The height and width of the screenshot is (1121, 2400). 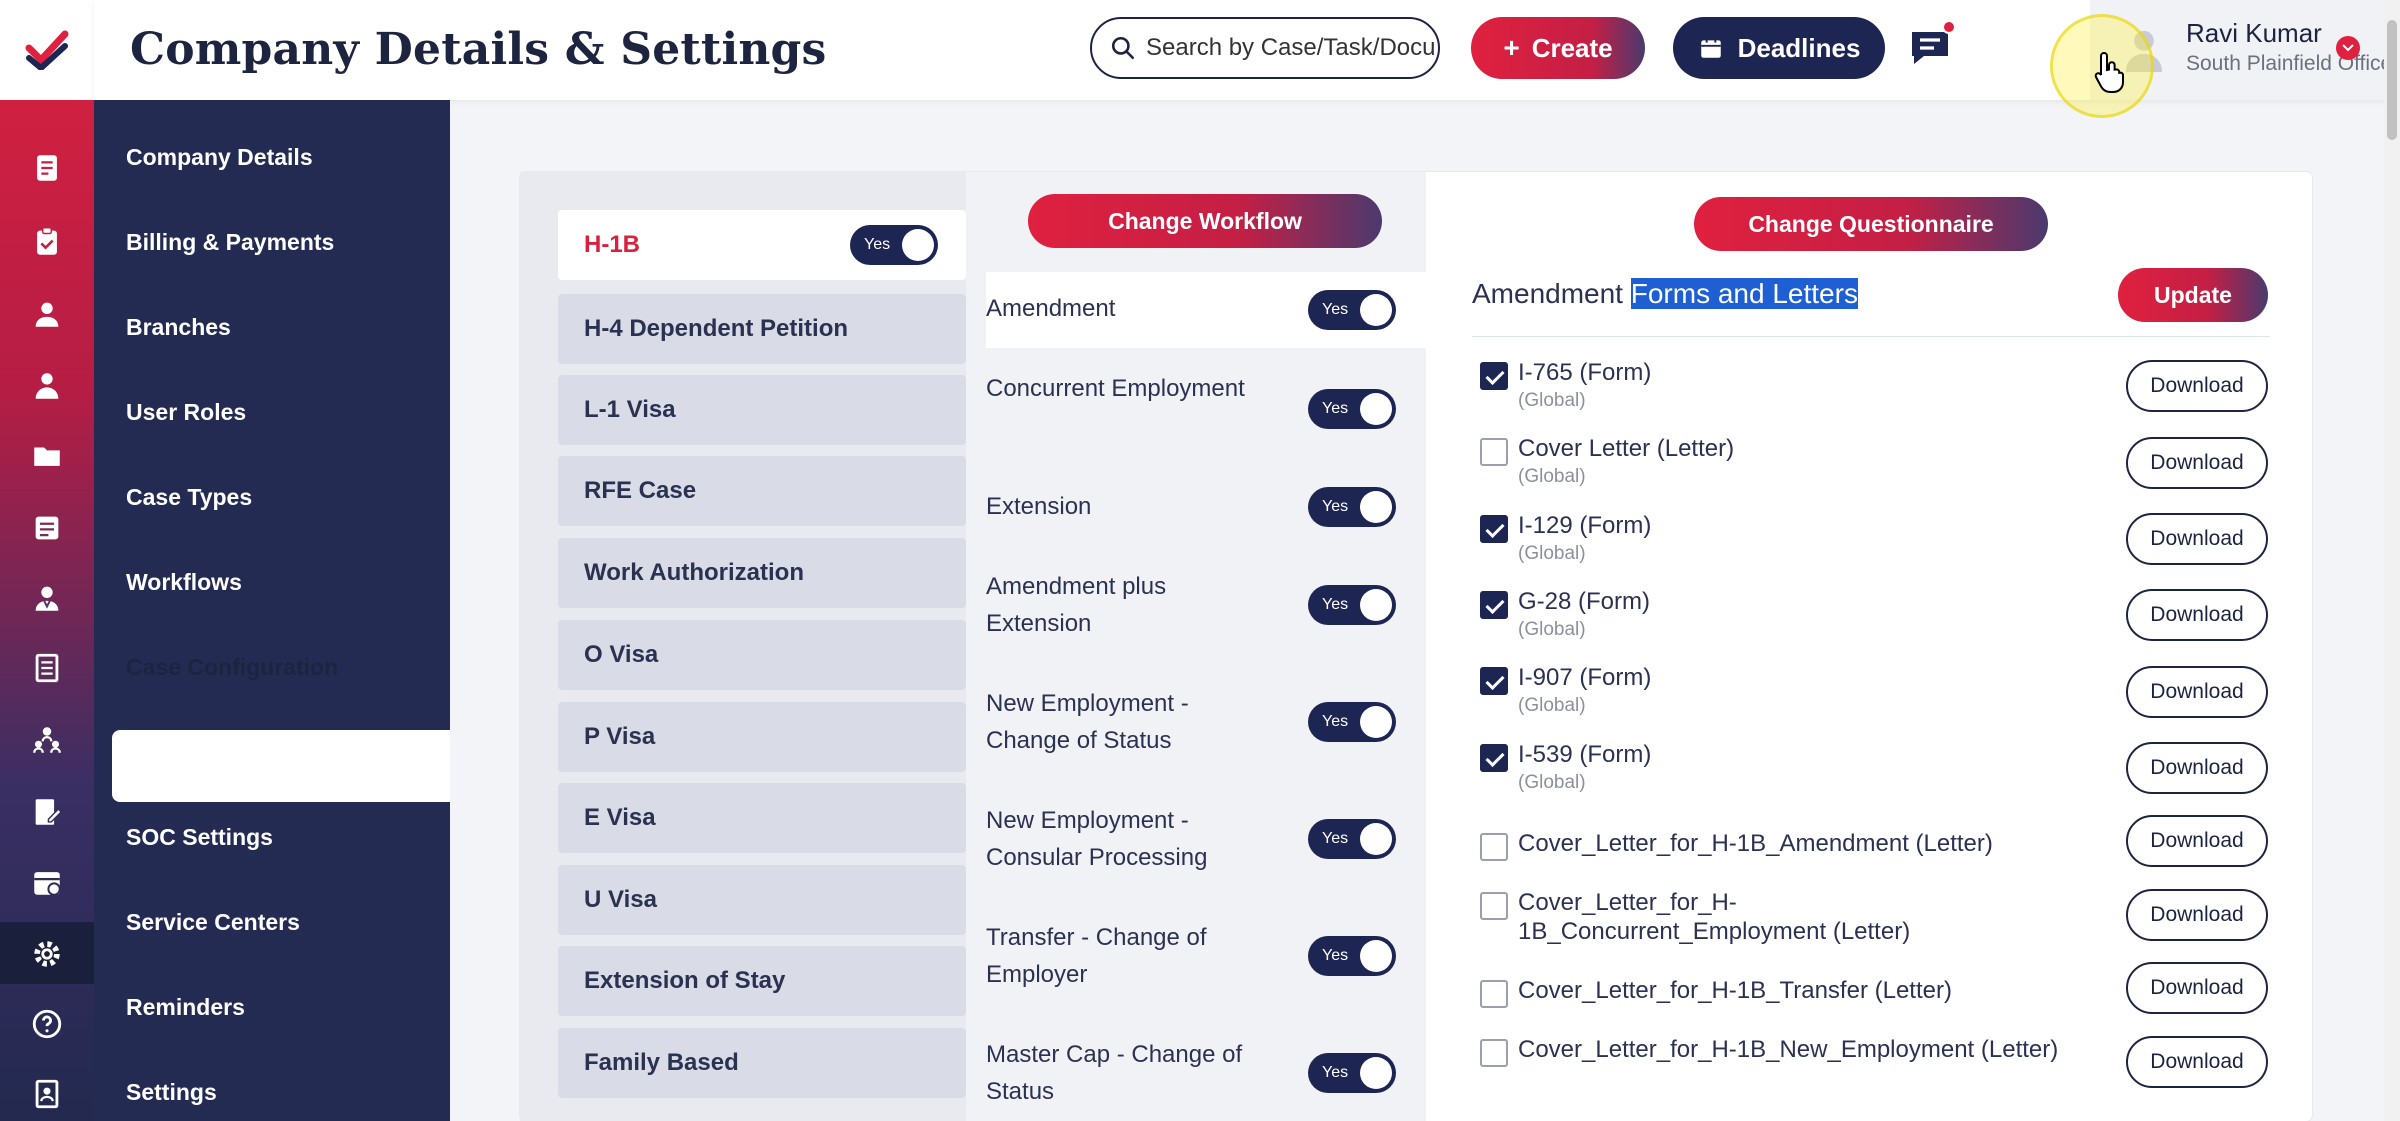 I want to click on workflow-item: New Employment - Change of Status, so click(x=1121, y=722).